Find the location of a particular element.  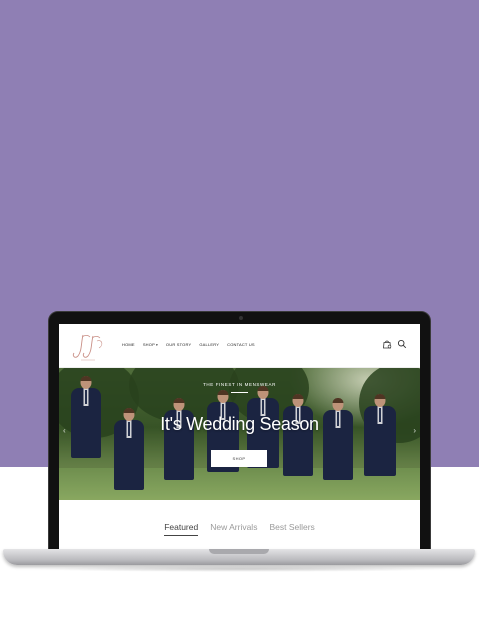

nav-gallery: GALLERY is located at coordinates (209, 344).